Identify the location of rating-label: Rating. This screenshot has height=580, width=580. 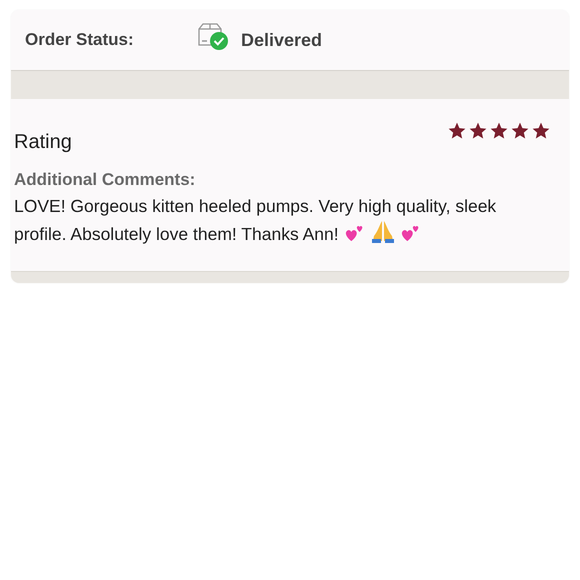
(43, 142).